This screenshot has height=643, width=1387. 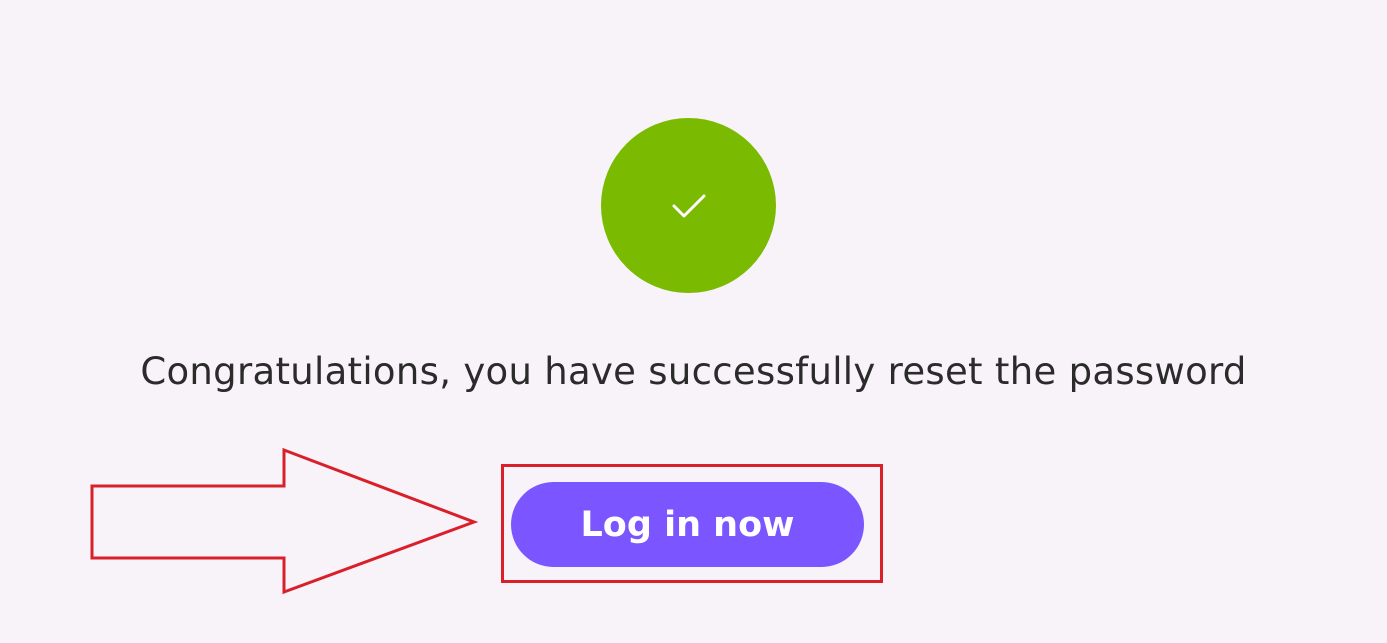 I want to click on log-in-now-button: Log in now, so click(x=687, y=524).